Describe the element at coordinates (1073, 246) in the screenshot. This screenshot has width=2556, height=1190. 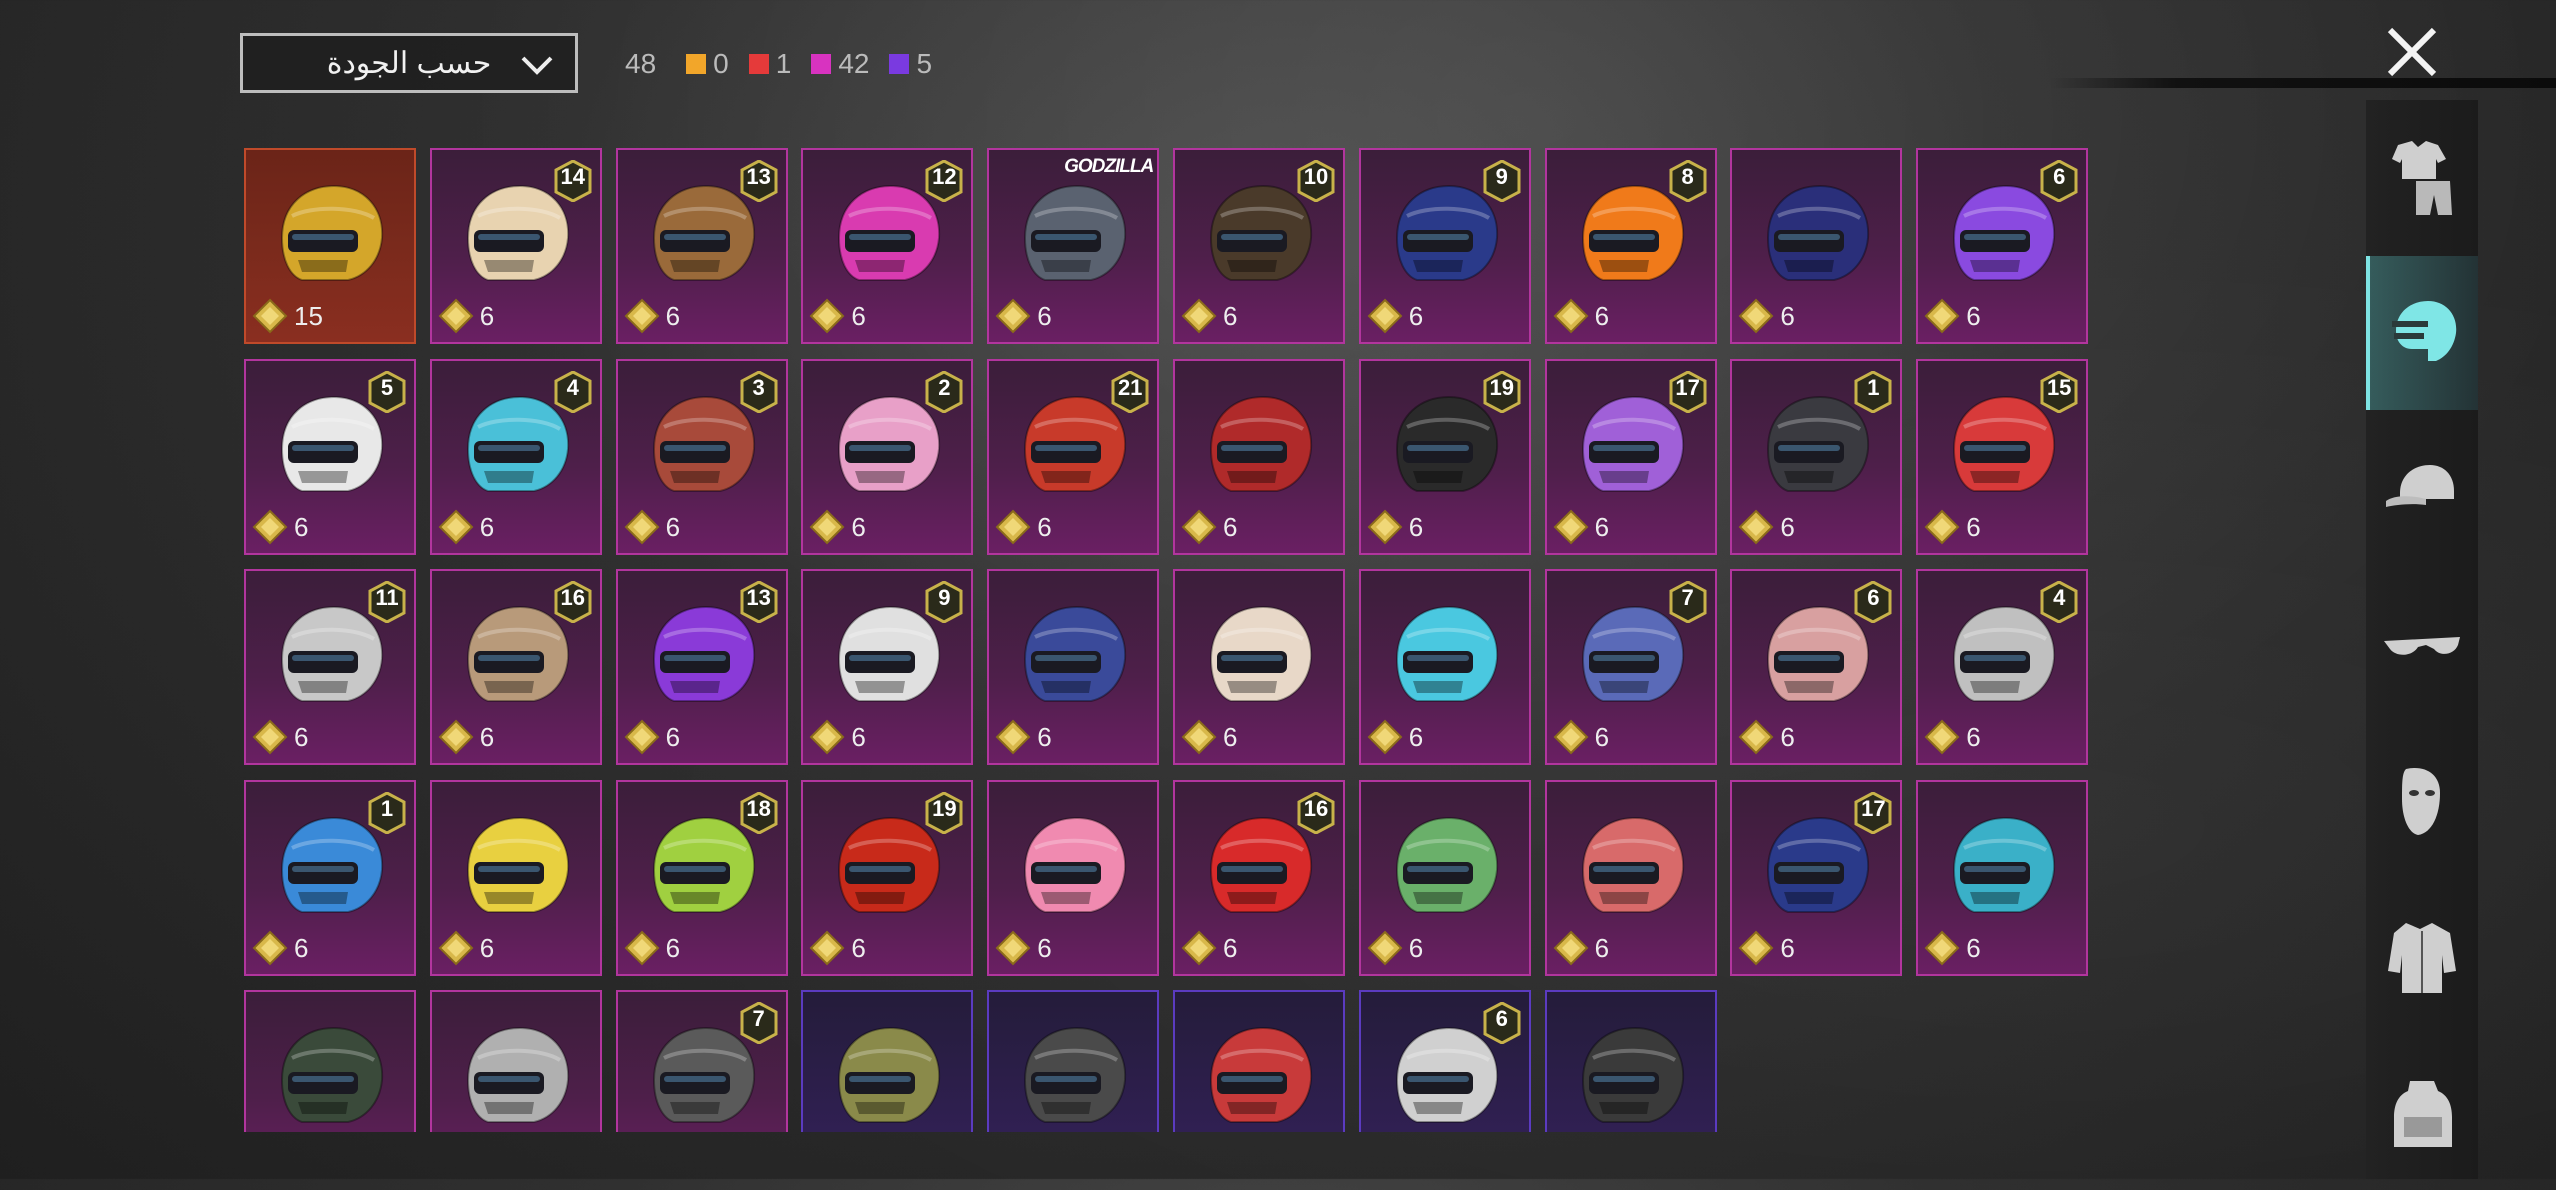
I see `helmet-card: GODZILLA 6` at that location.